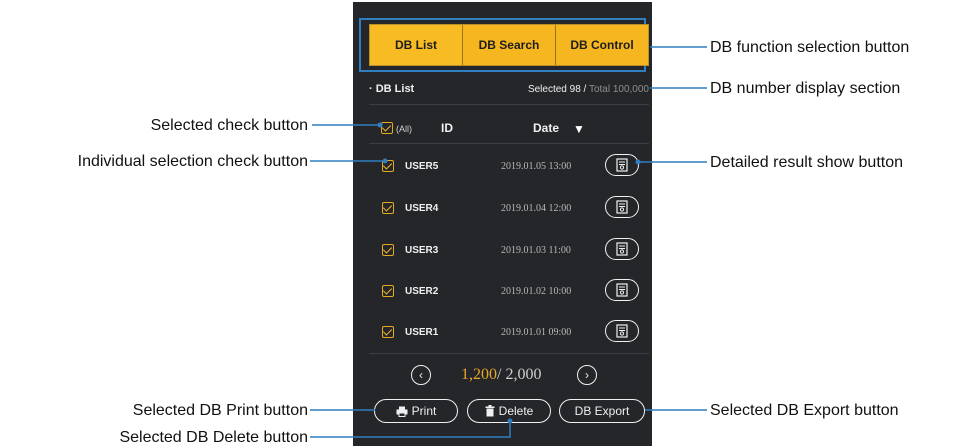 This screenshot has height=448, width=980. Describe the element at coordinates (422, 166) in the screenshot. I see `row-id: USER5` at that location.